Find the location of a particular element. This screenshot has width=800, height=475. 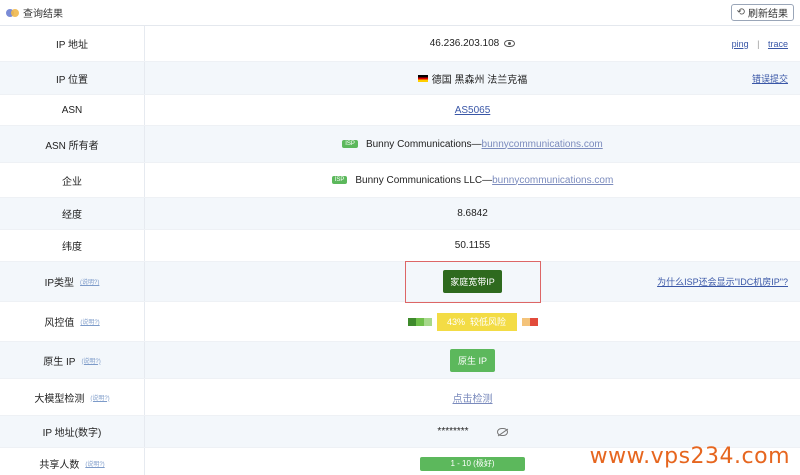

shared-help-link: (说明?) is located at coordinates (94, 463).